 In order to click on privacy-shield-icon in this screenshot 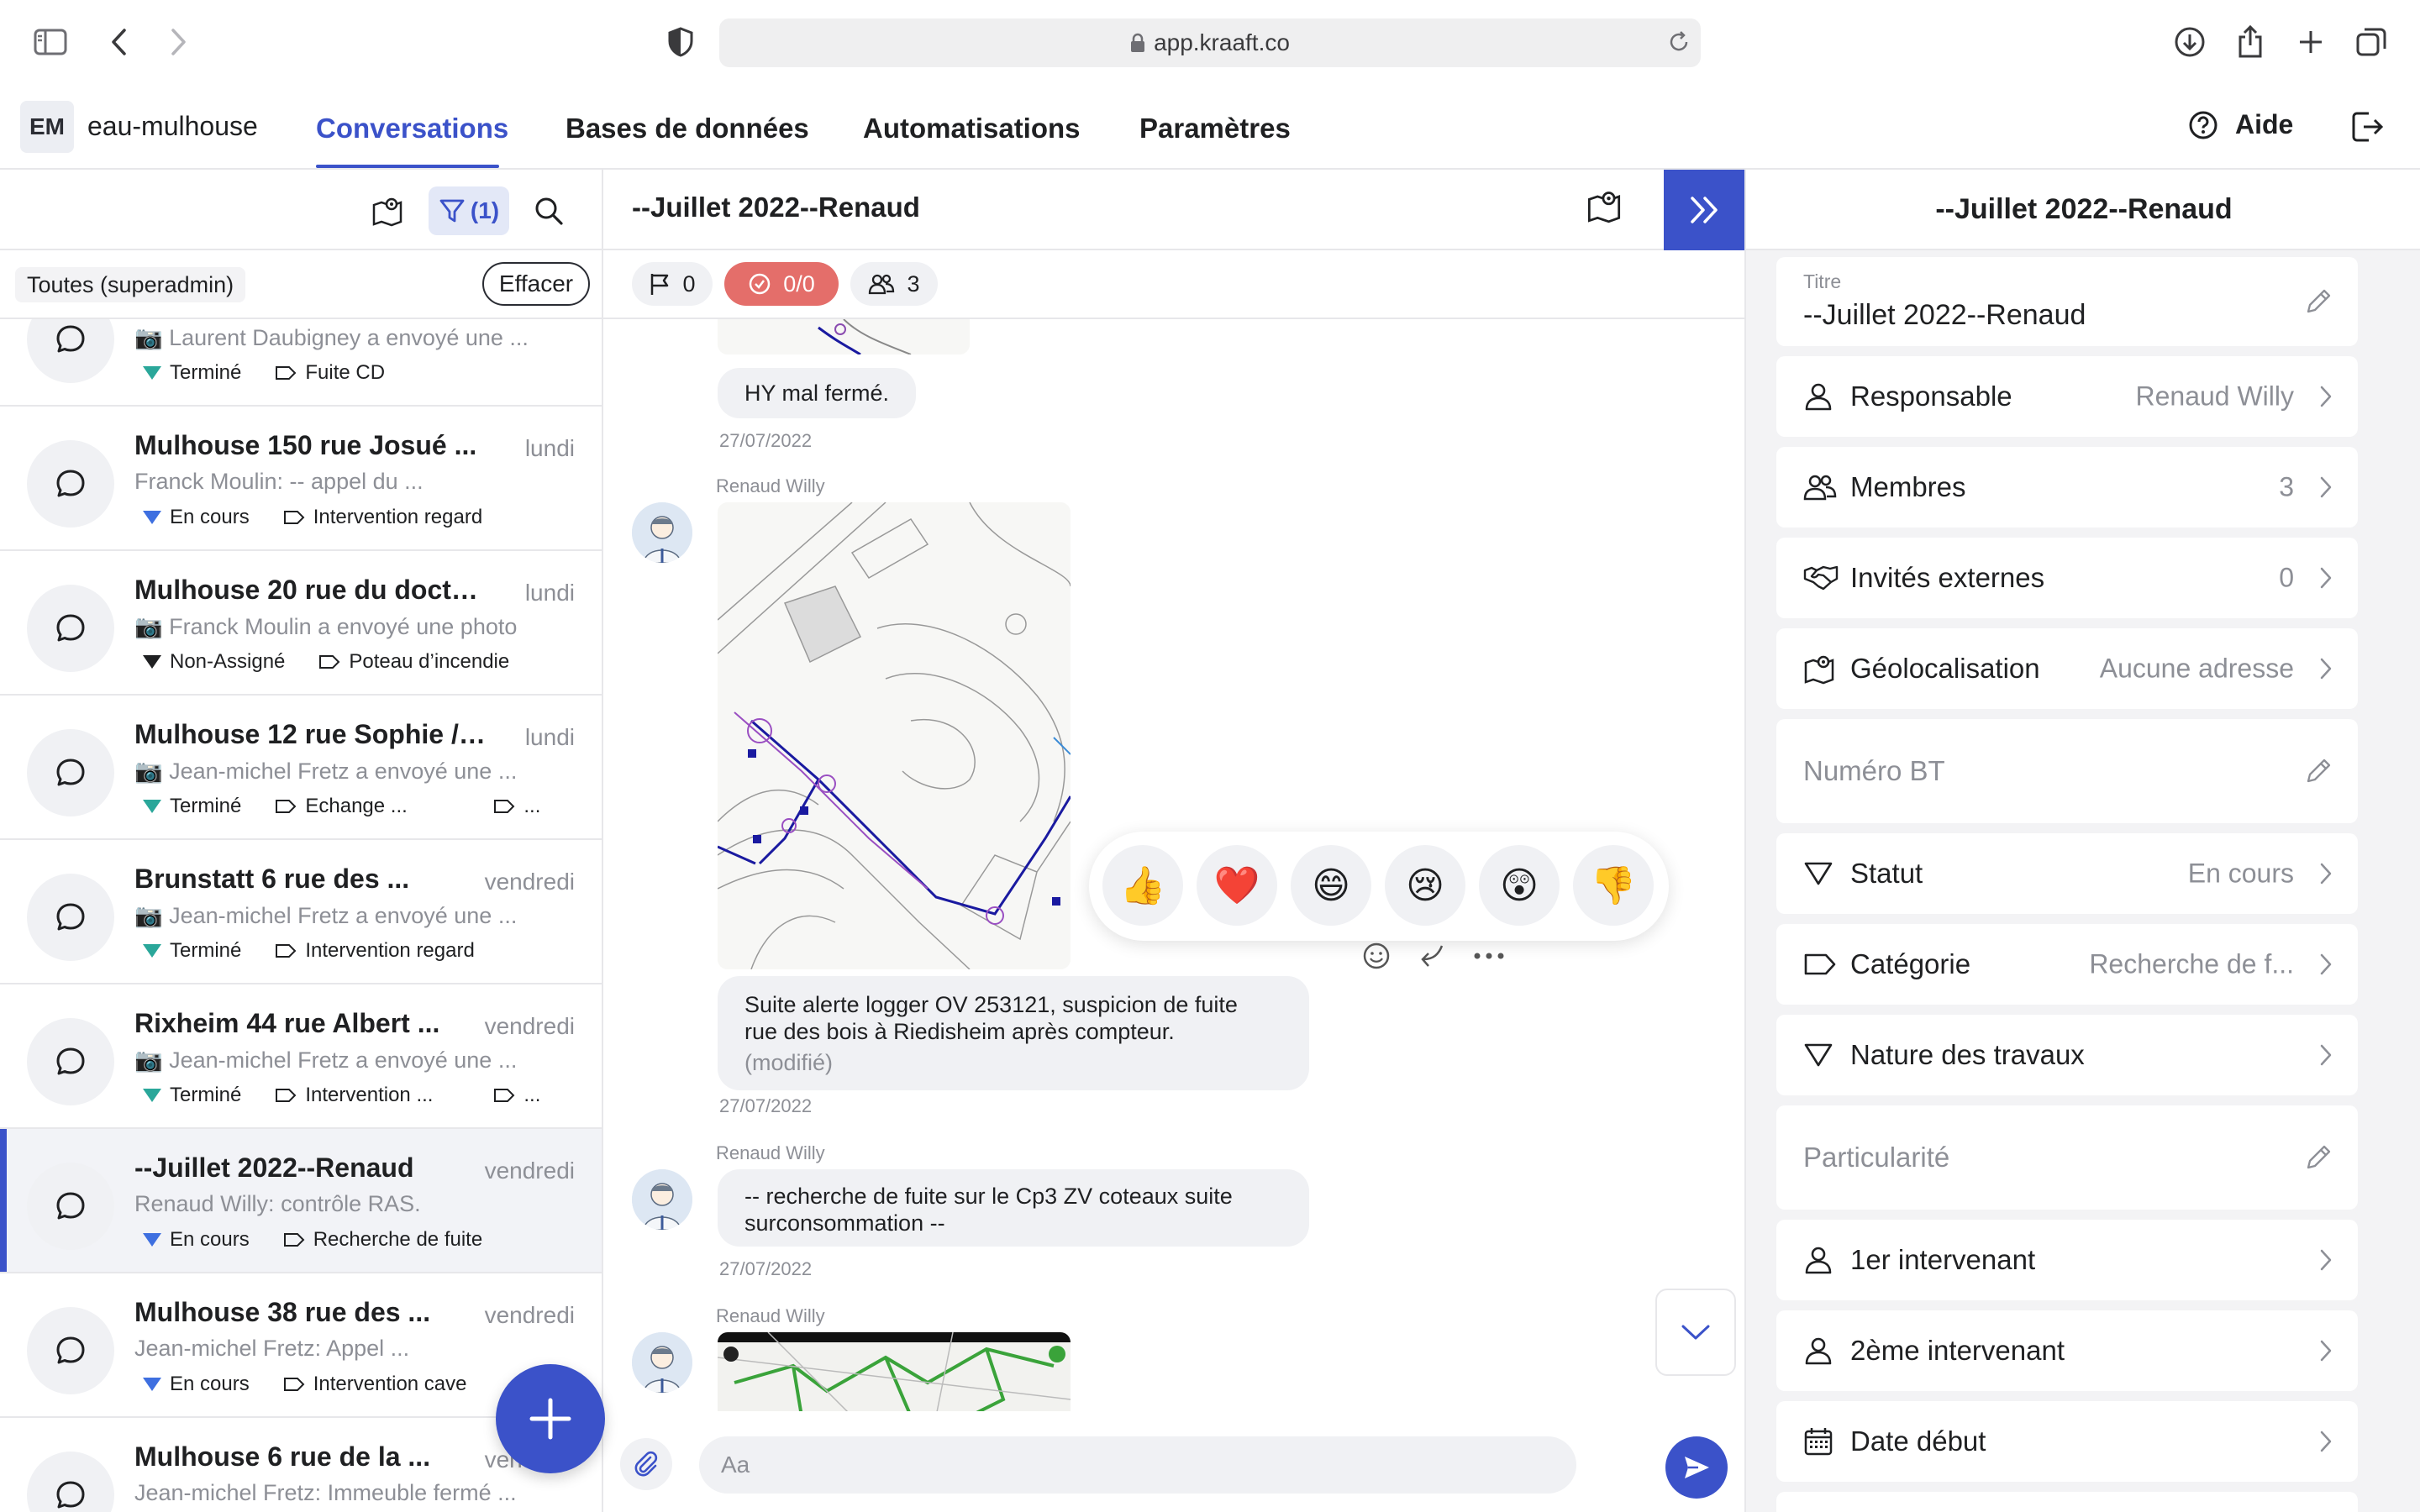, I will do `click(680, 42)`.